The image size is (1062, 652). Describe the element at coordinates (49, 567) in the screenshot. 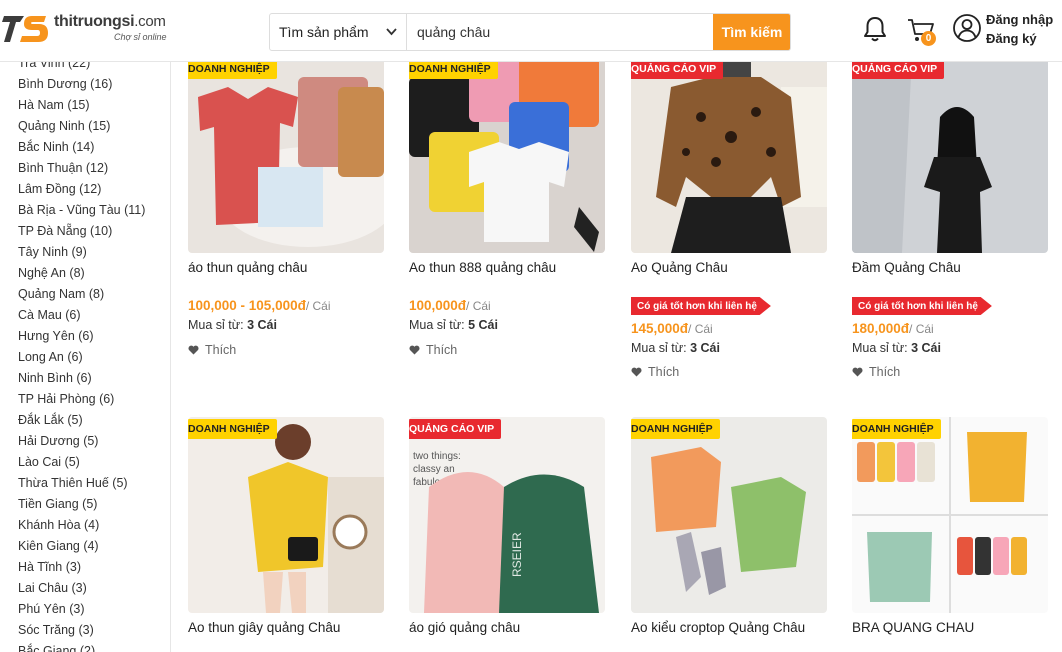

I see `province-filter-item: Hà Tĩnh (3)` at that location.